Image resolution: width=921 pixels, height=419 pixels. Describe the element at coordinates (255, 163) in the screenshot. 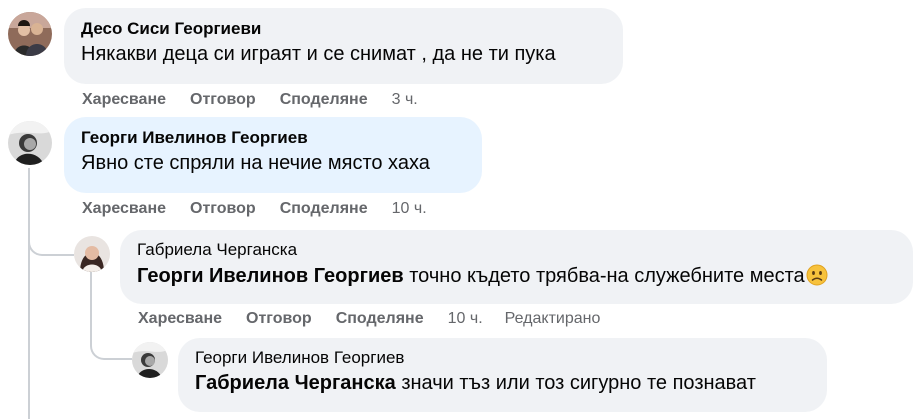

I see `comment-text: Явно сте спряли на нечие място хаха` at that location.